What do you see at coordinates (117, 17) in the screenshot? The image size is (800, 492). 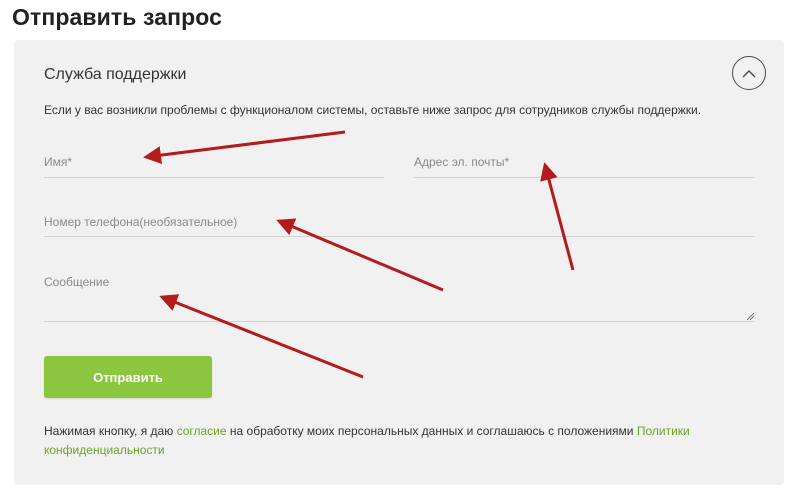 I see `page-title: Отправить запрос` at bounding box center [117, 17].